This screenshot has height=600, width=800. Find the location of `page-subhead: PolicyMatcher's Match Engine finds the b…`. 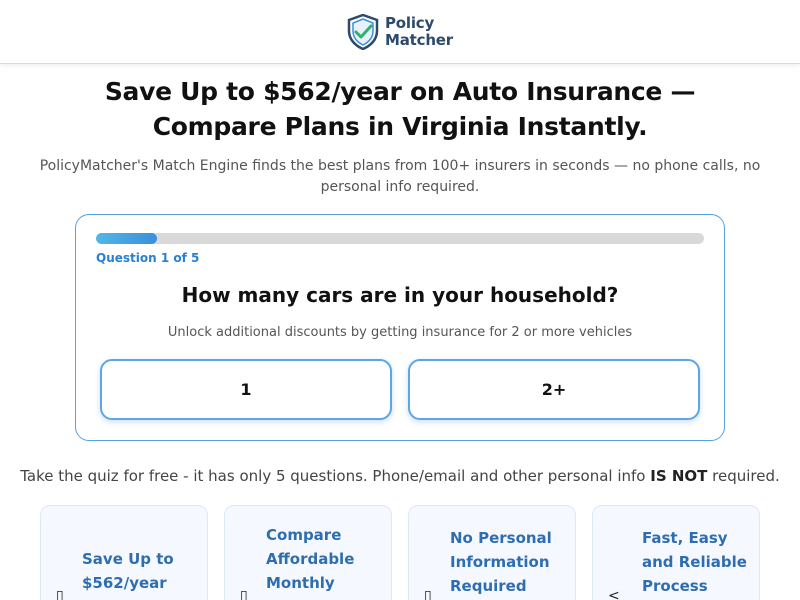

page-subhead: PolicyMatcher's Match Engine finds the b… is located at coordinates (400, 176).